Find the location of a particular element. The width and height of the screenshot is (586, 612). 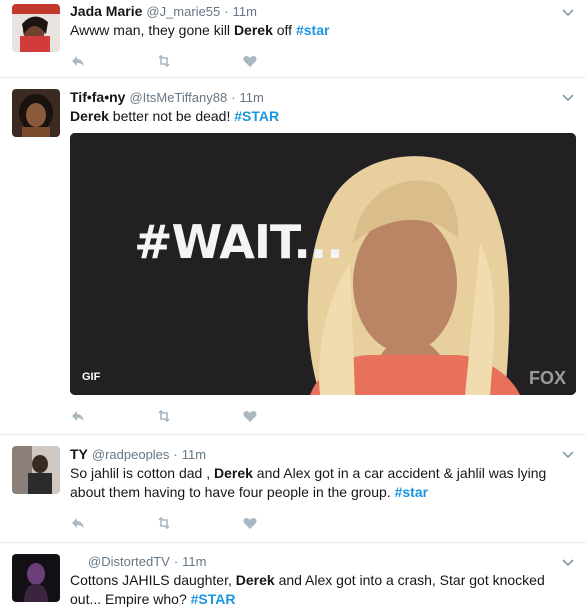

gif-badge: GIF is located at coordinates (91, 377).